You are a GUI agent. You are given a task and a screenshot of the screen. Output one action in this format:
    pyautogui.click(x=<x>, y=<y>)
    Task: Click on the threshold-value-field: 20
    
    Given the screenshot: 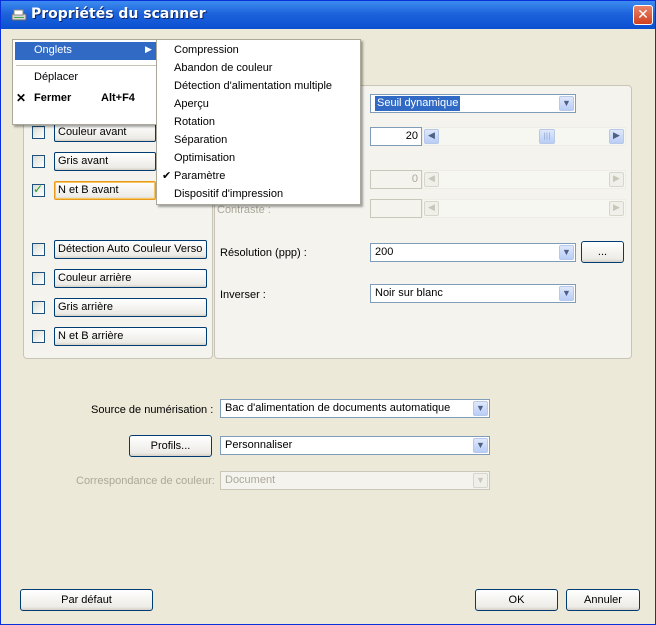 What is the action you would take?
    pyautogui.click(x=396, y=136)
    